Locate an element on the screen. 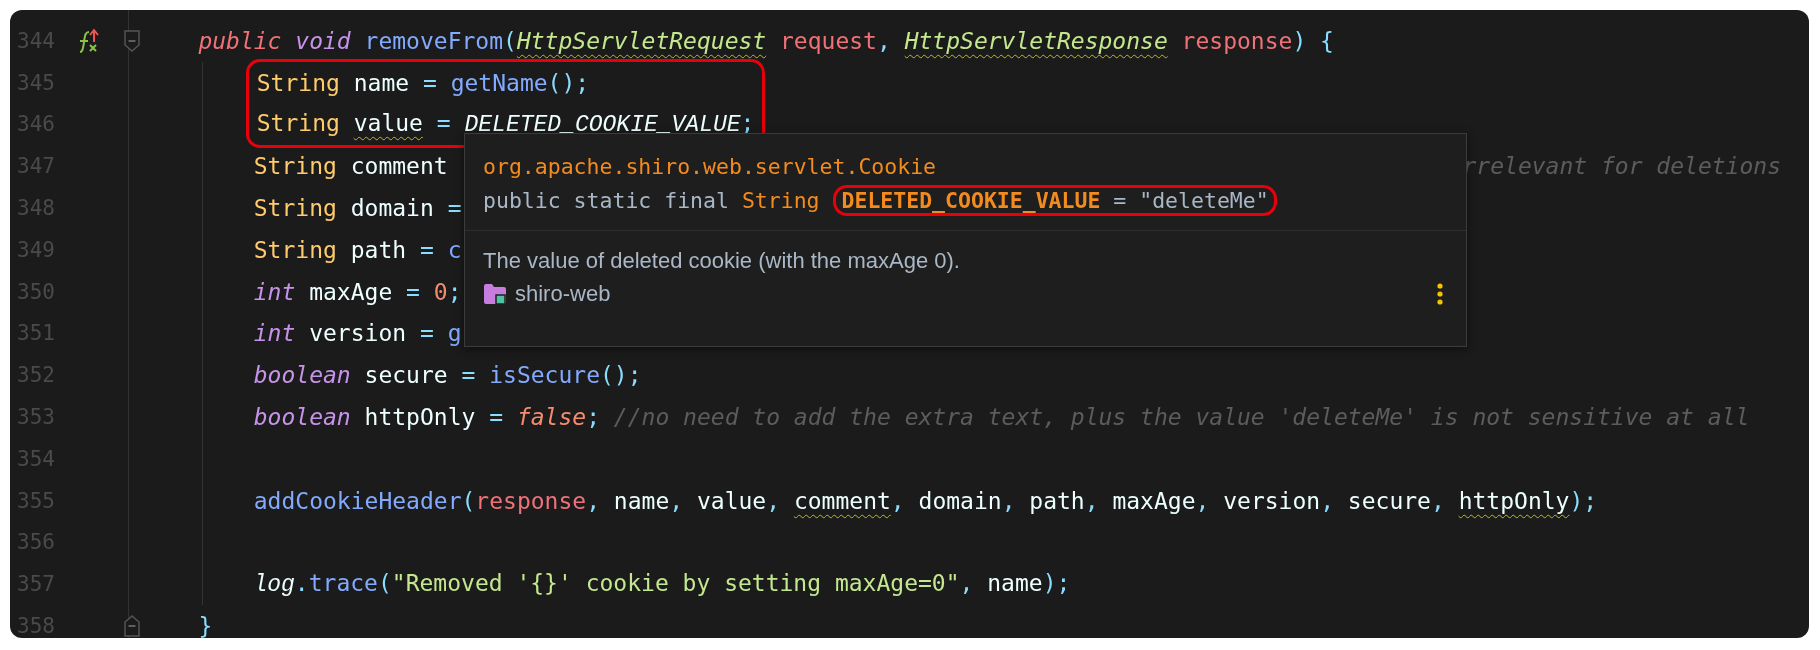  code-line: log.trace("Removed '{}' cookie by setting maxAge=0", name); is located at coordinates (661, 585).